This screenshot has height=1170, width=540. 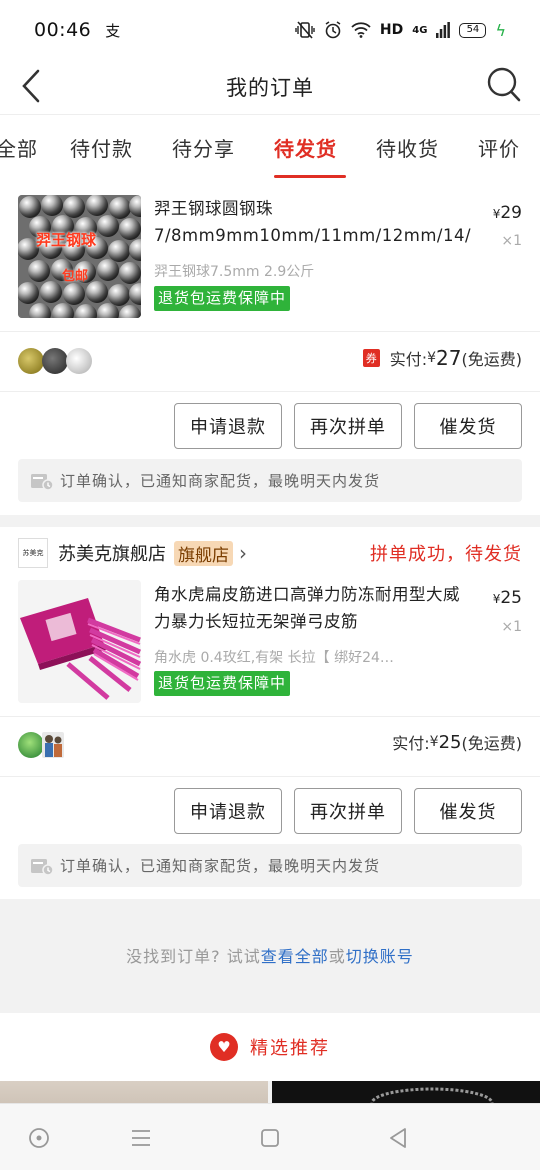 I want to click on payment-summary: 实付: ¥ 25 (免运费), so click(x=457, y=742).